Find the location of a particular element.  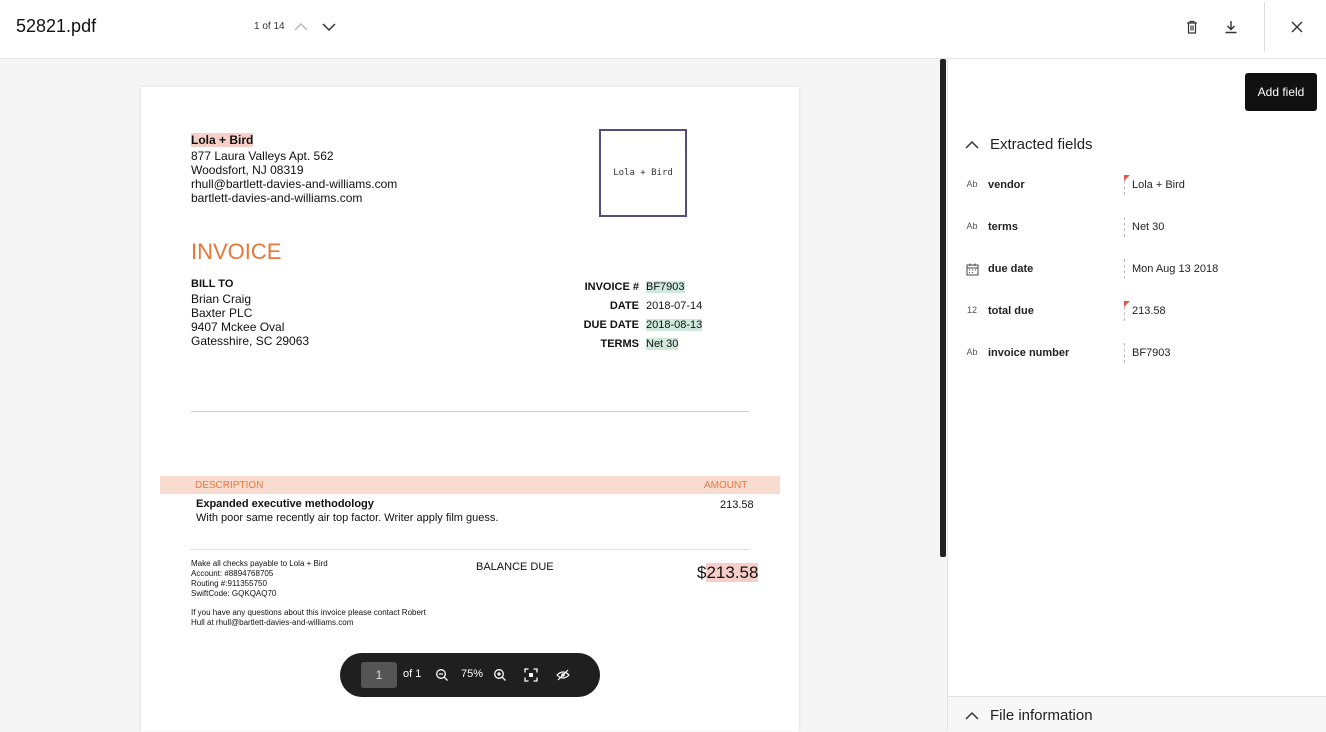

invoice-number-highlight: BF7903 is located at coordinates (665, 287).